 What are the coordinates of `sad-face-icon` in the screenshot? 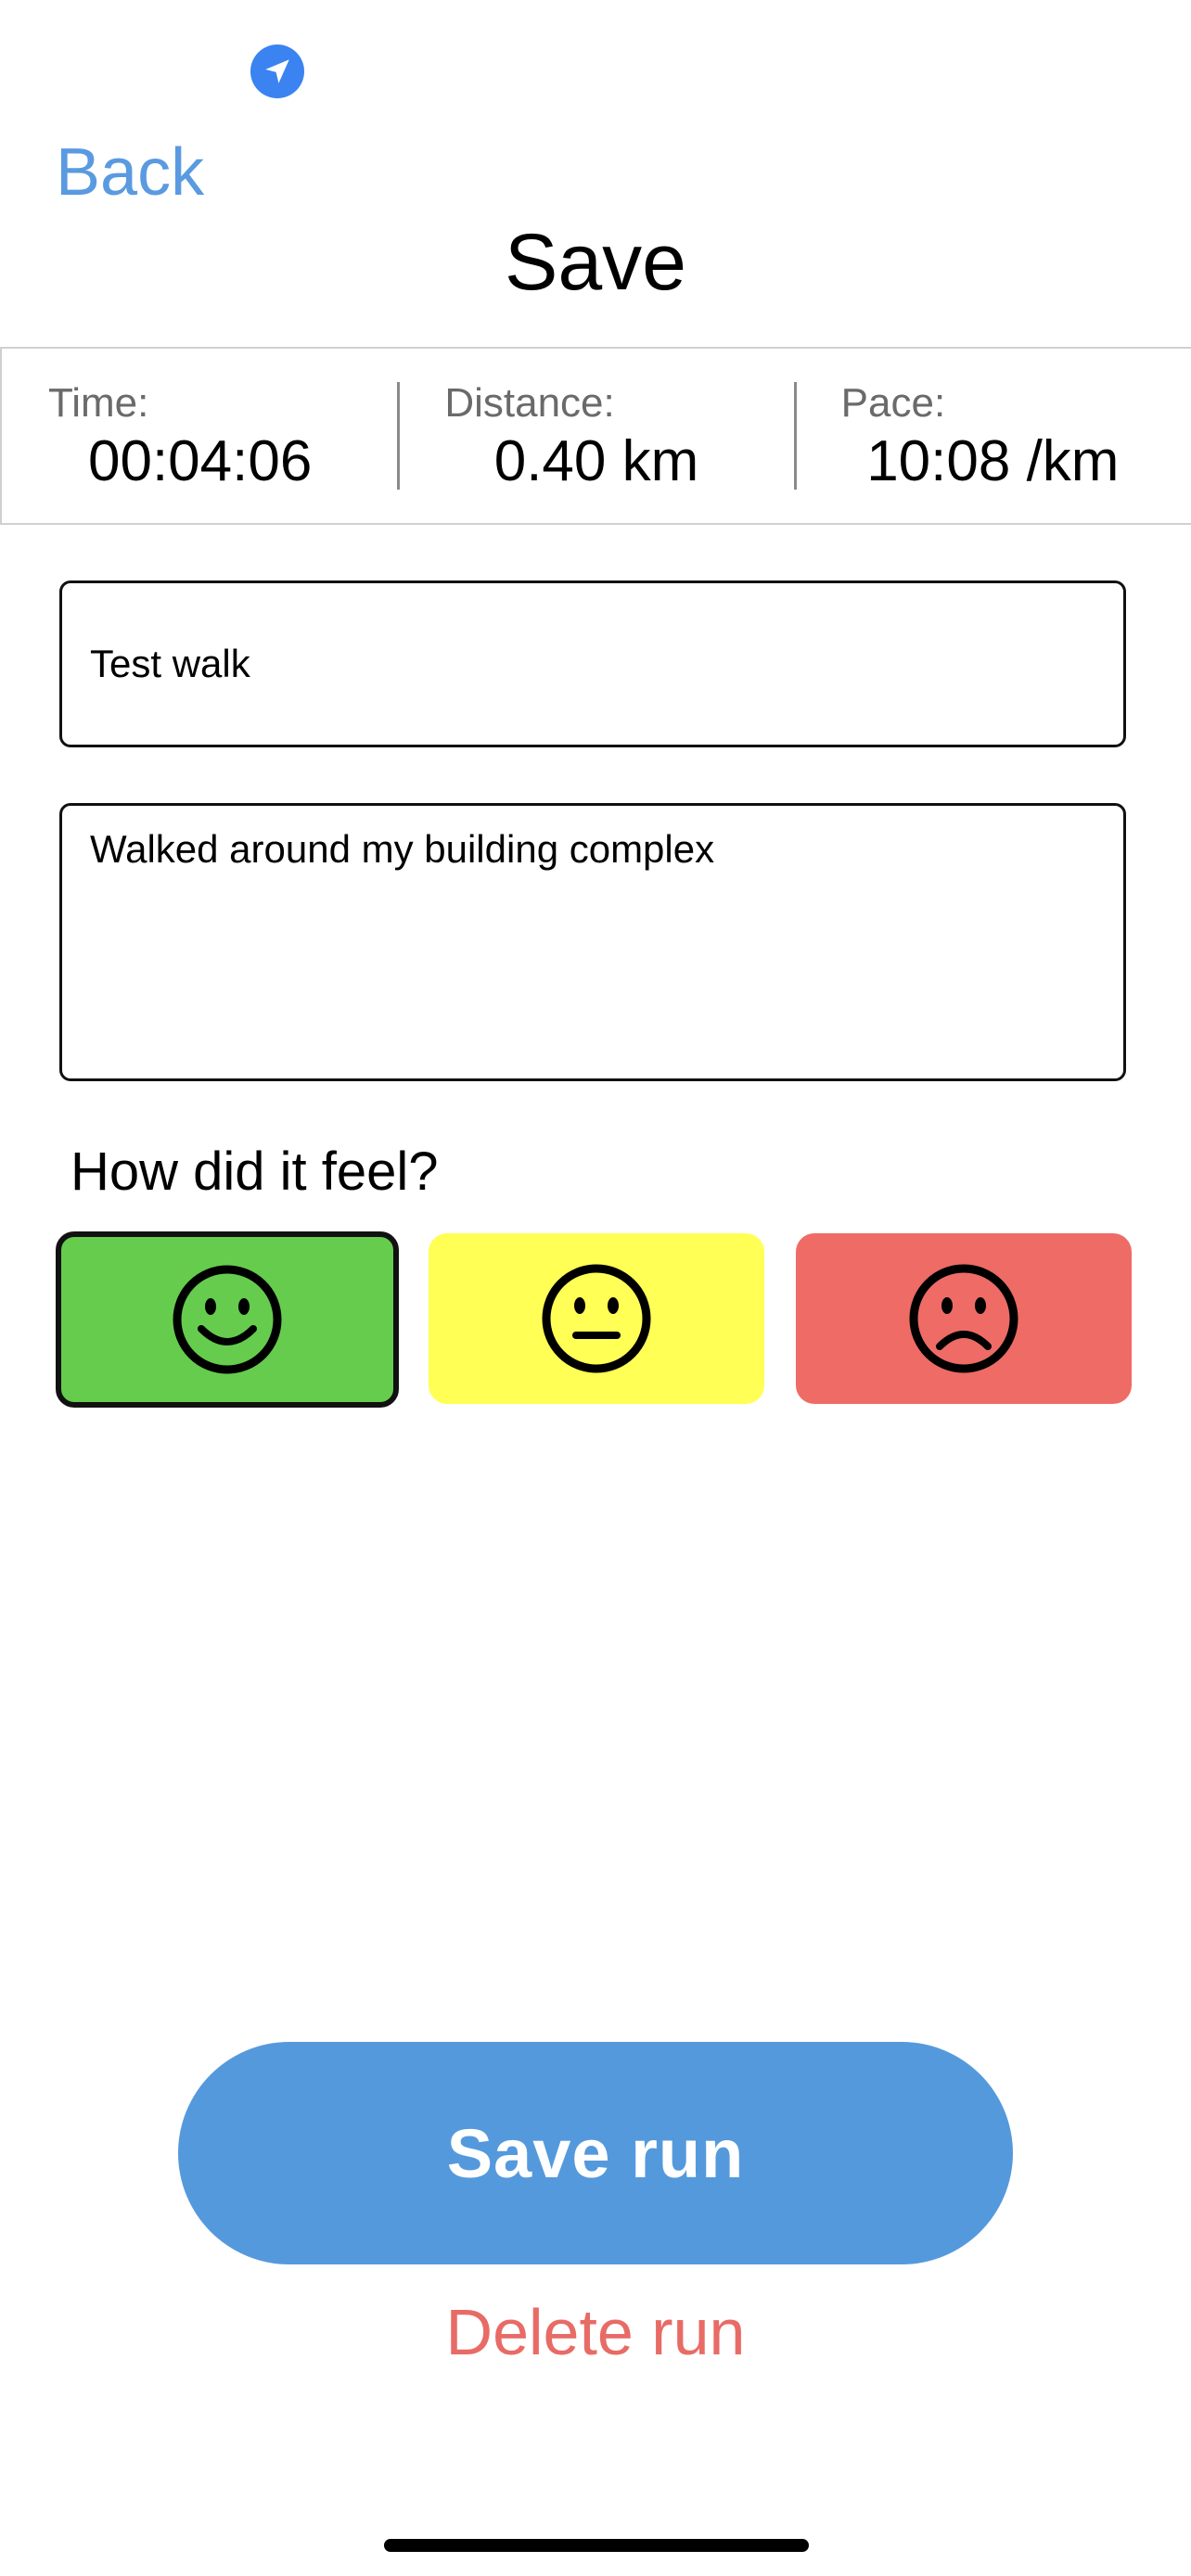 It's located at (963, 1318).